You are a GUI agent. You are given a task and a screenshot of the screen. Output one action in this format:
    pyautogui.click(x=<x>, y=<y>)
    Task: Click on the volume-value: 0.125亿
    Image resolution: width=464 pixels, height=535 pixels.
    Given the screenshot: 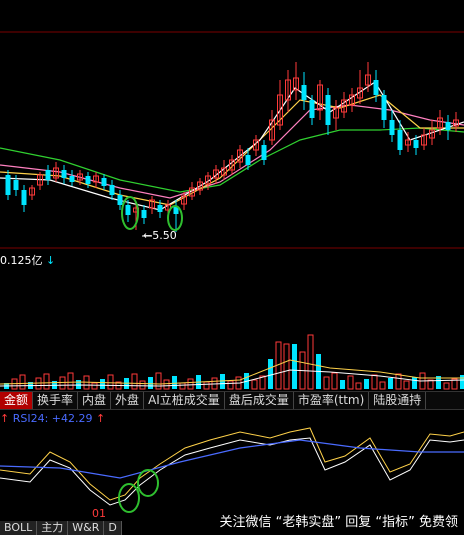 What is the action you would take?
    pyautogui.click(x=21, y=260)
    